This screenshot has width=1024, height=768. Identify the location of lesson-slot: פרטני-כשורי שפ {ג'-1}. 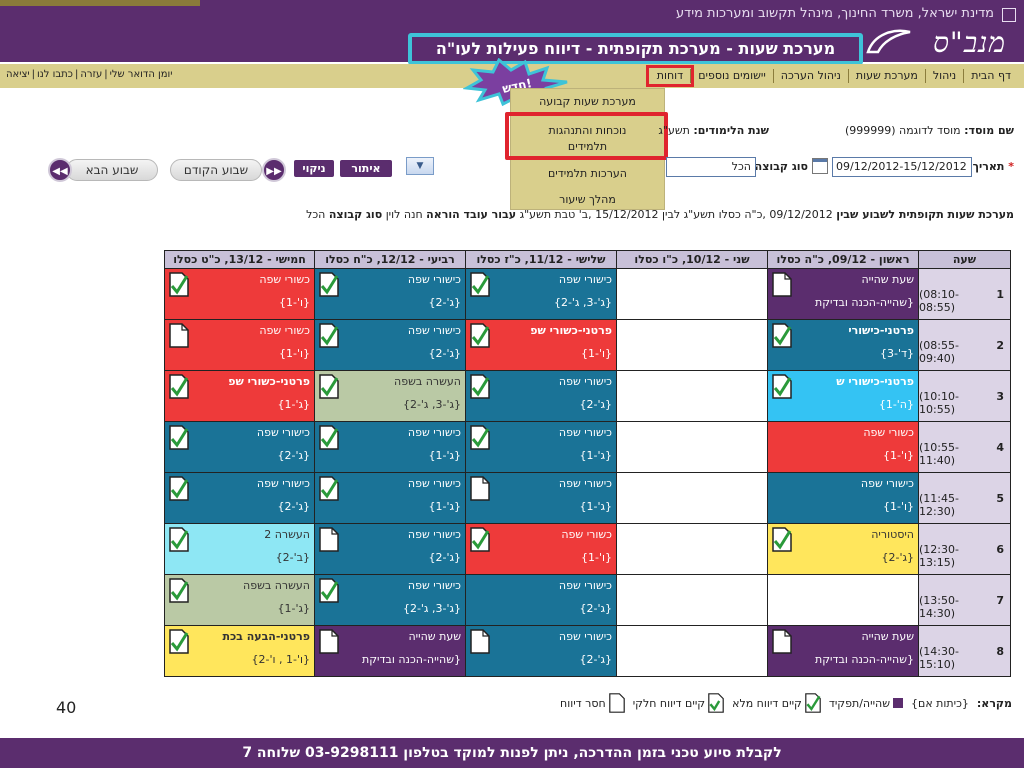
(239, 396).